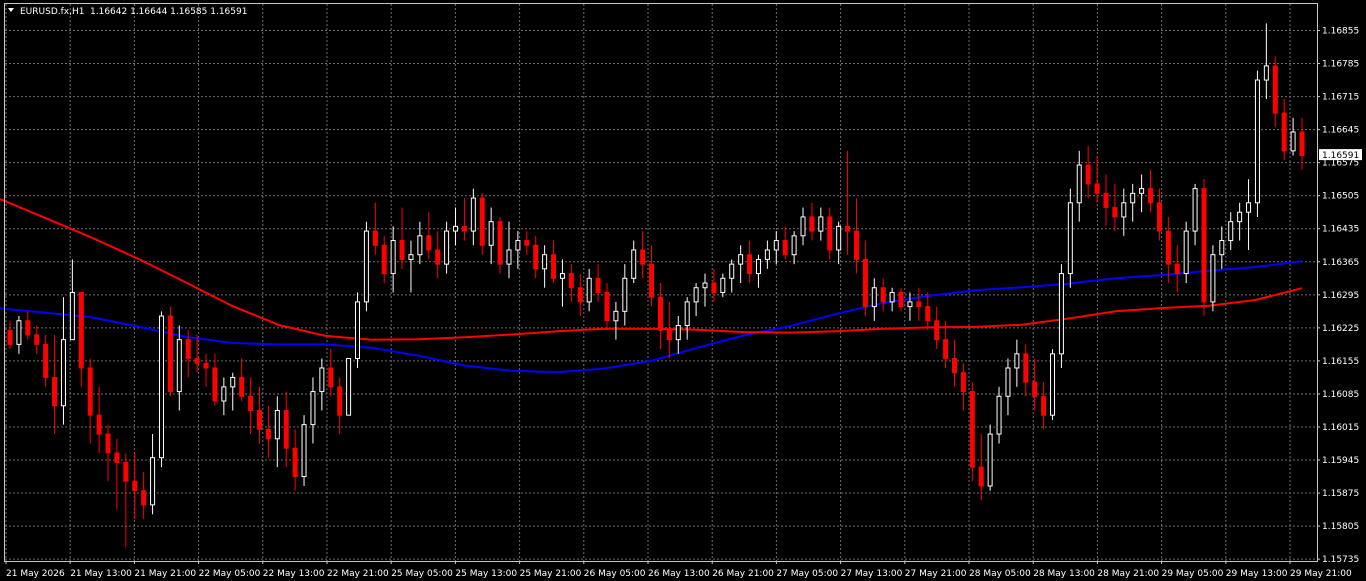 The width and height of the screenshot is (1366, 581). What do you see at coordinates (1340, 230) in the screenshot?
I see `y-tick-label: 1.16435` at bounding box center [1340, 230].